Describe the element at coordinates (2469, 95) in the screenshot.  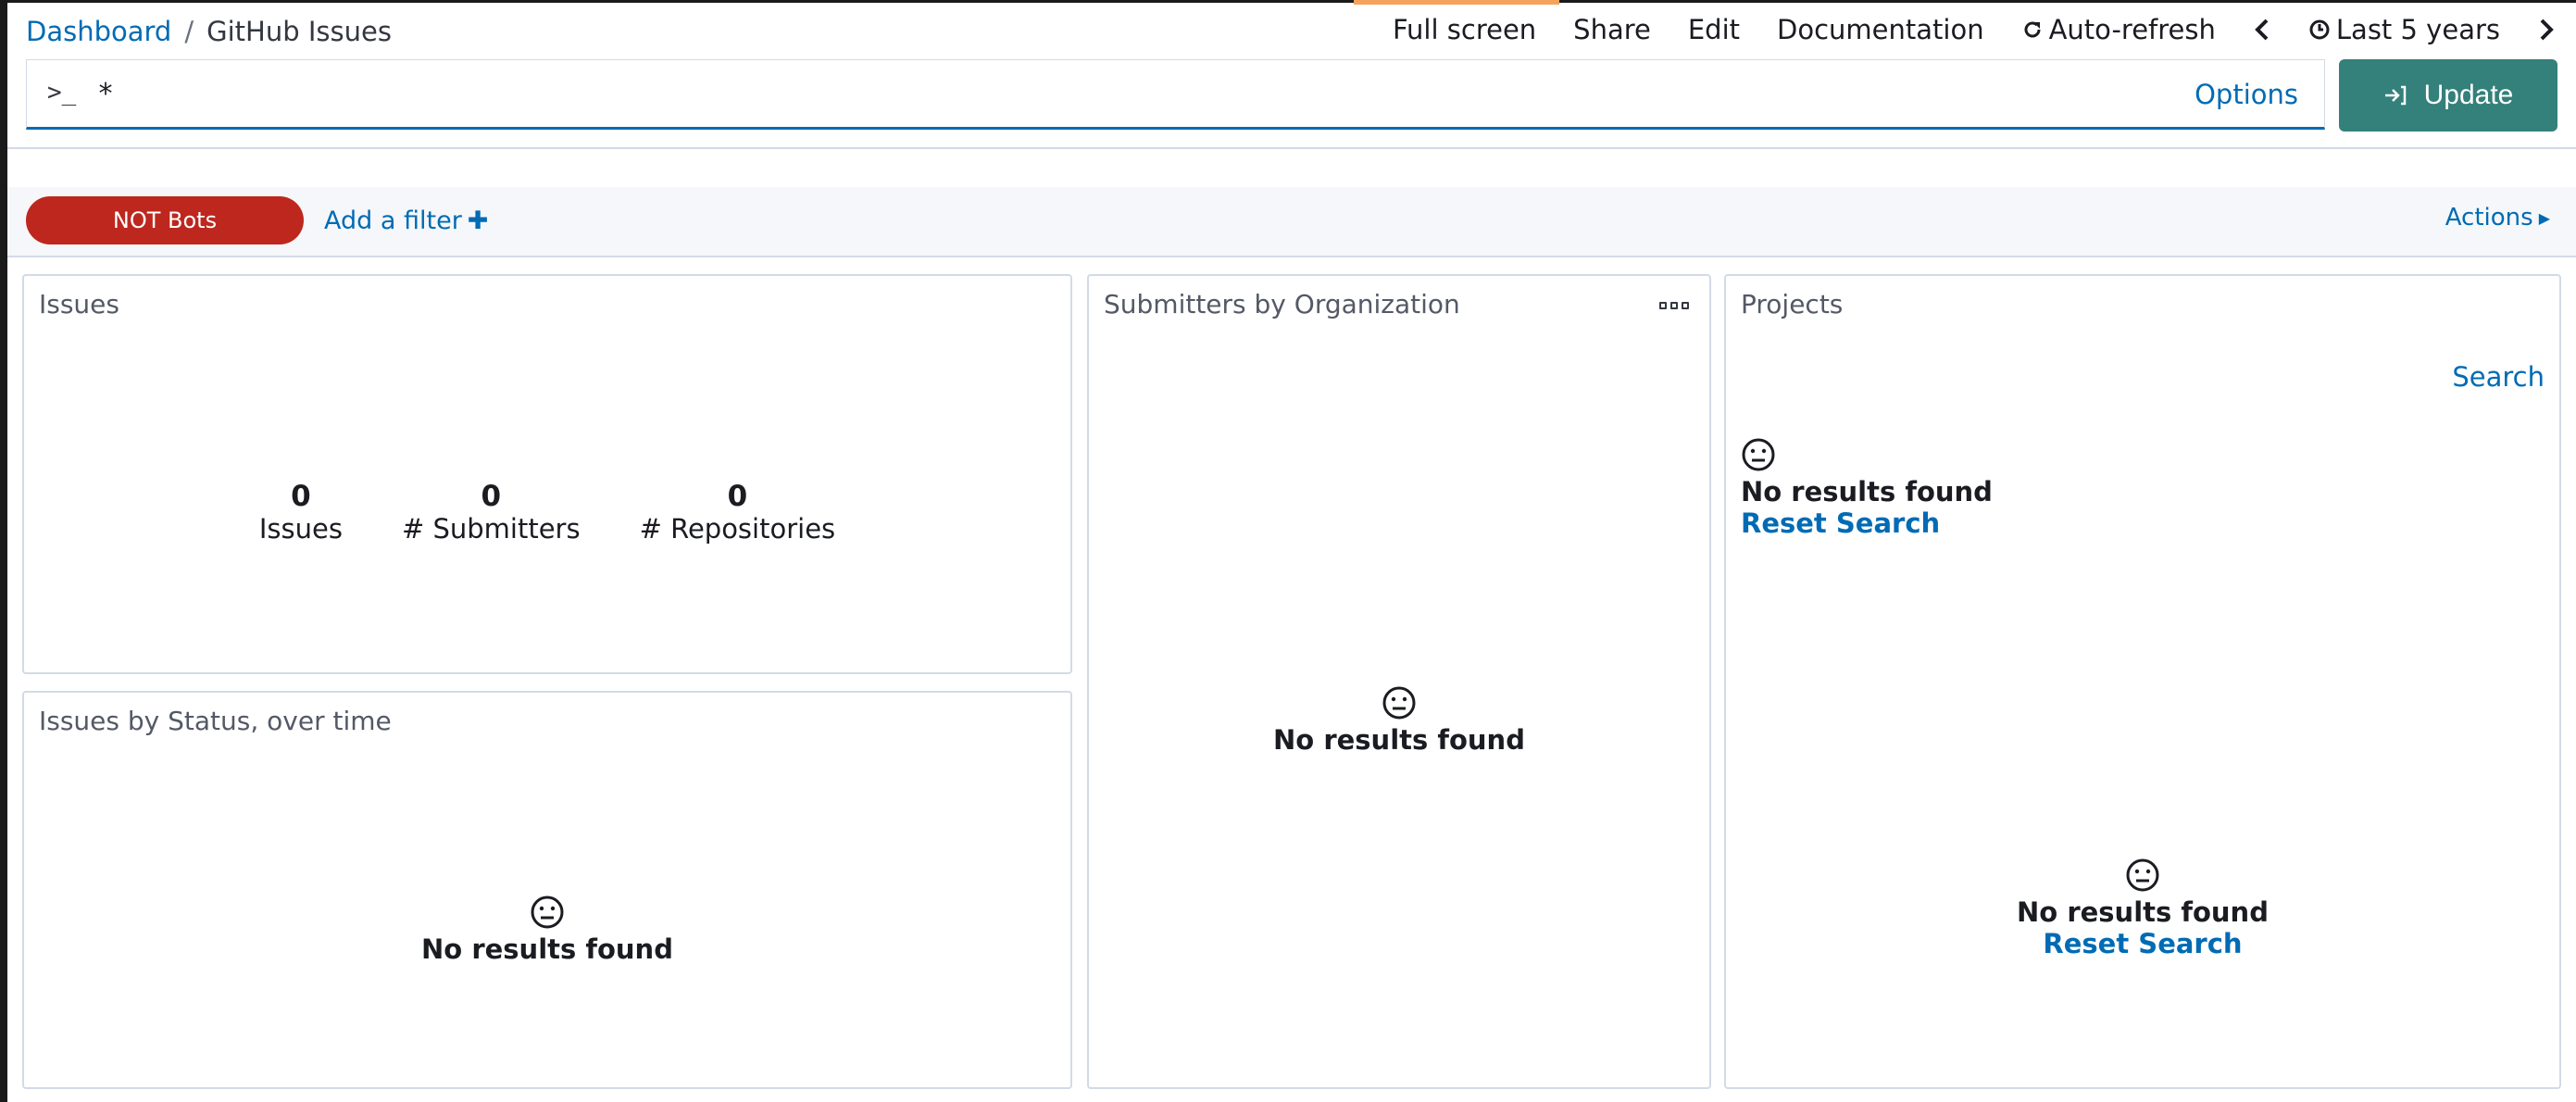
I see `update-label: Update` at that location.